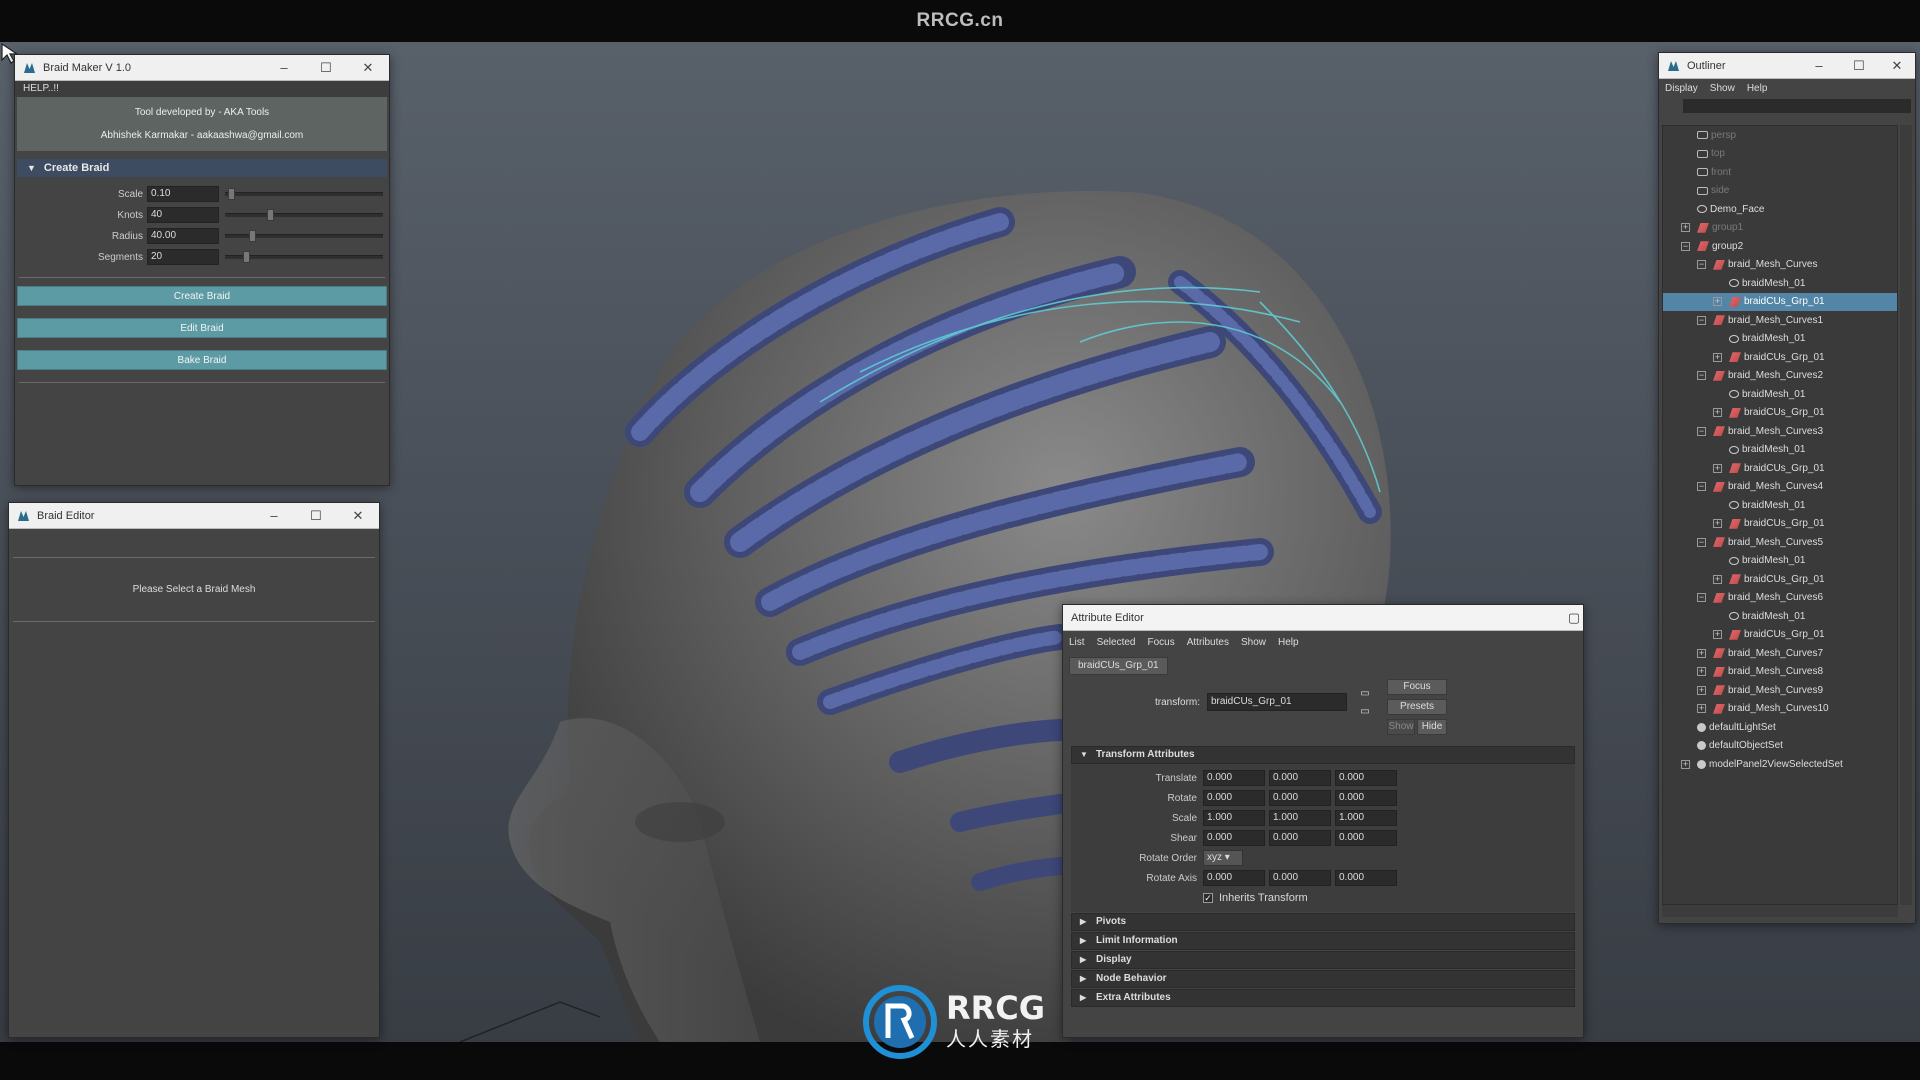 Image resolution: width=1920 pixels, height=1080 pixels. What do you see at coordinates (304, 236) in the screenshot?
I see `radius-slider` at bounding box center [304, 236].